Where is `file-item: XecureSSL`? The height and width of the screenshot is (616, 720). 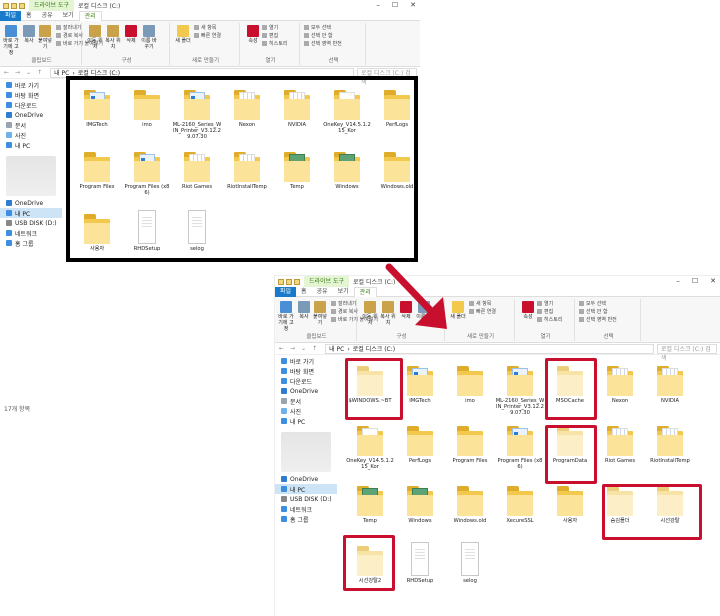
file-item: XecureSSL is located at coordinates (520, 512).